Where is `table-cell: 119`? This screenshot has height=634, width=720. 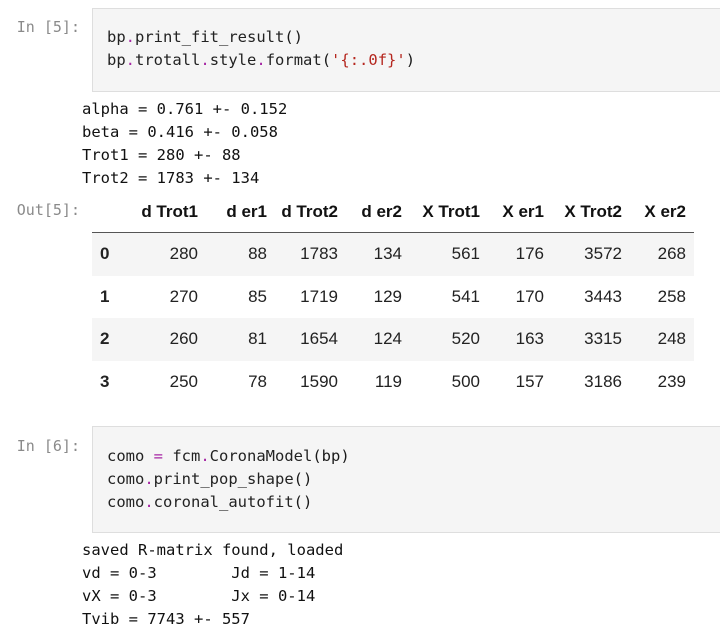 table-cell: 119 is located at coordinates (388, 381).